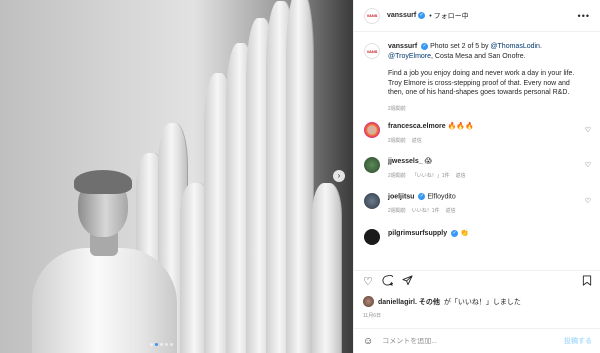  Describe the element at coordinates (477, 133) in the screenshot. I see `comment-item: francesca.elmore 🔥🔥🔥 2週間前 返信 ♡` at that location.